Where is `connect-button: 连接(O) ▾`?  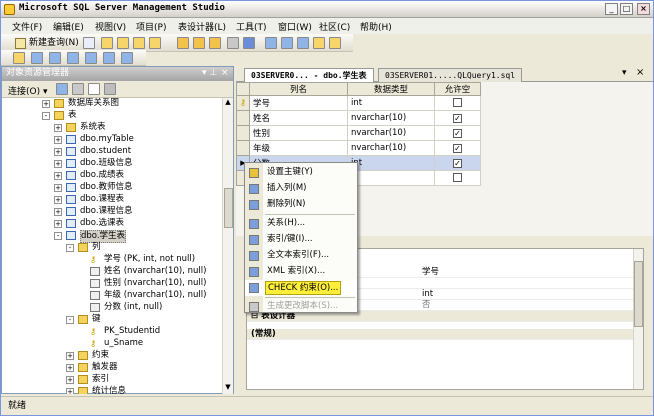
connect-button: 连接(O) ▾ is located at coordinates (28, 90).